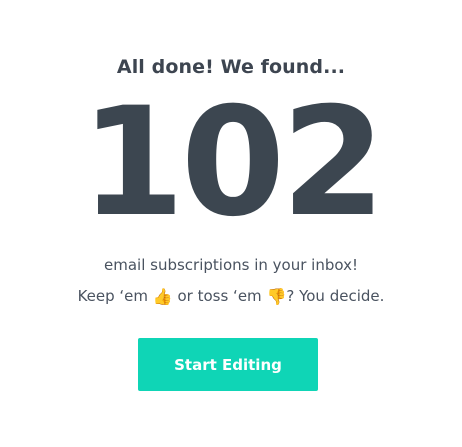 This screenshot has width=462, height=447. What do you see at coordinates (276, 296) in the screenshot?
I see `thumbs-down-icon: 👎` at bounding box center [276, 296].